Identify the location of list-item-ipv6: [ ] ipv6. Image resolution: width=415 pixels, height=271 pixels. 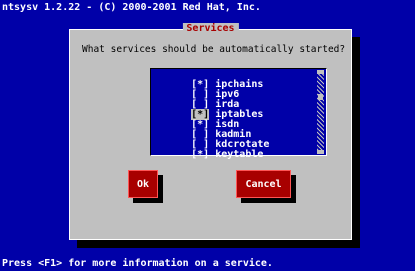
(197, 90).